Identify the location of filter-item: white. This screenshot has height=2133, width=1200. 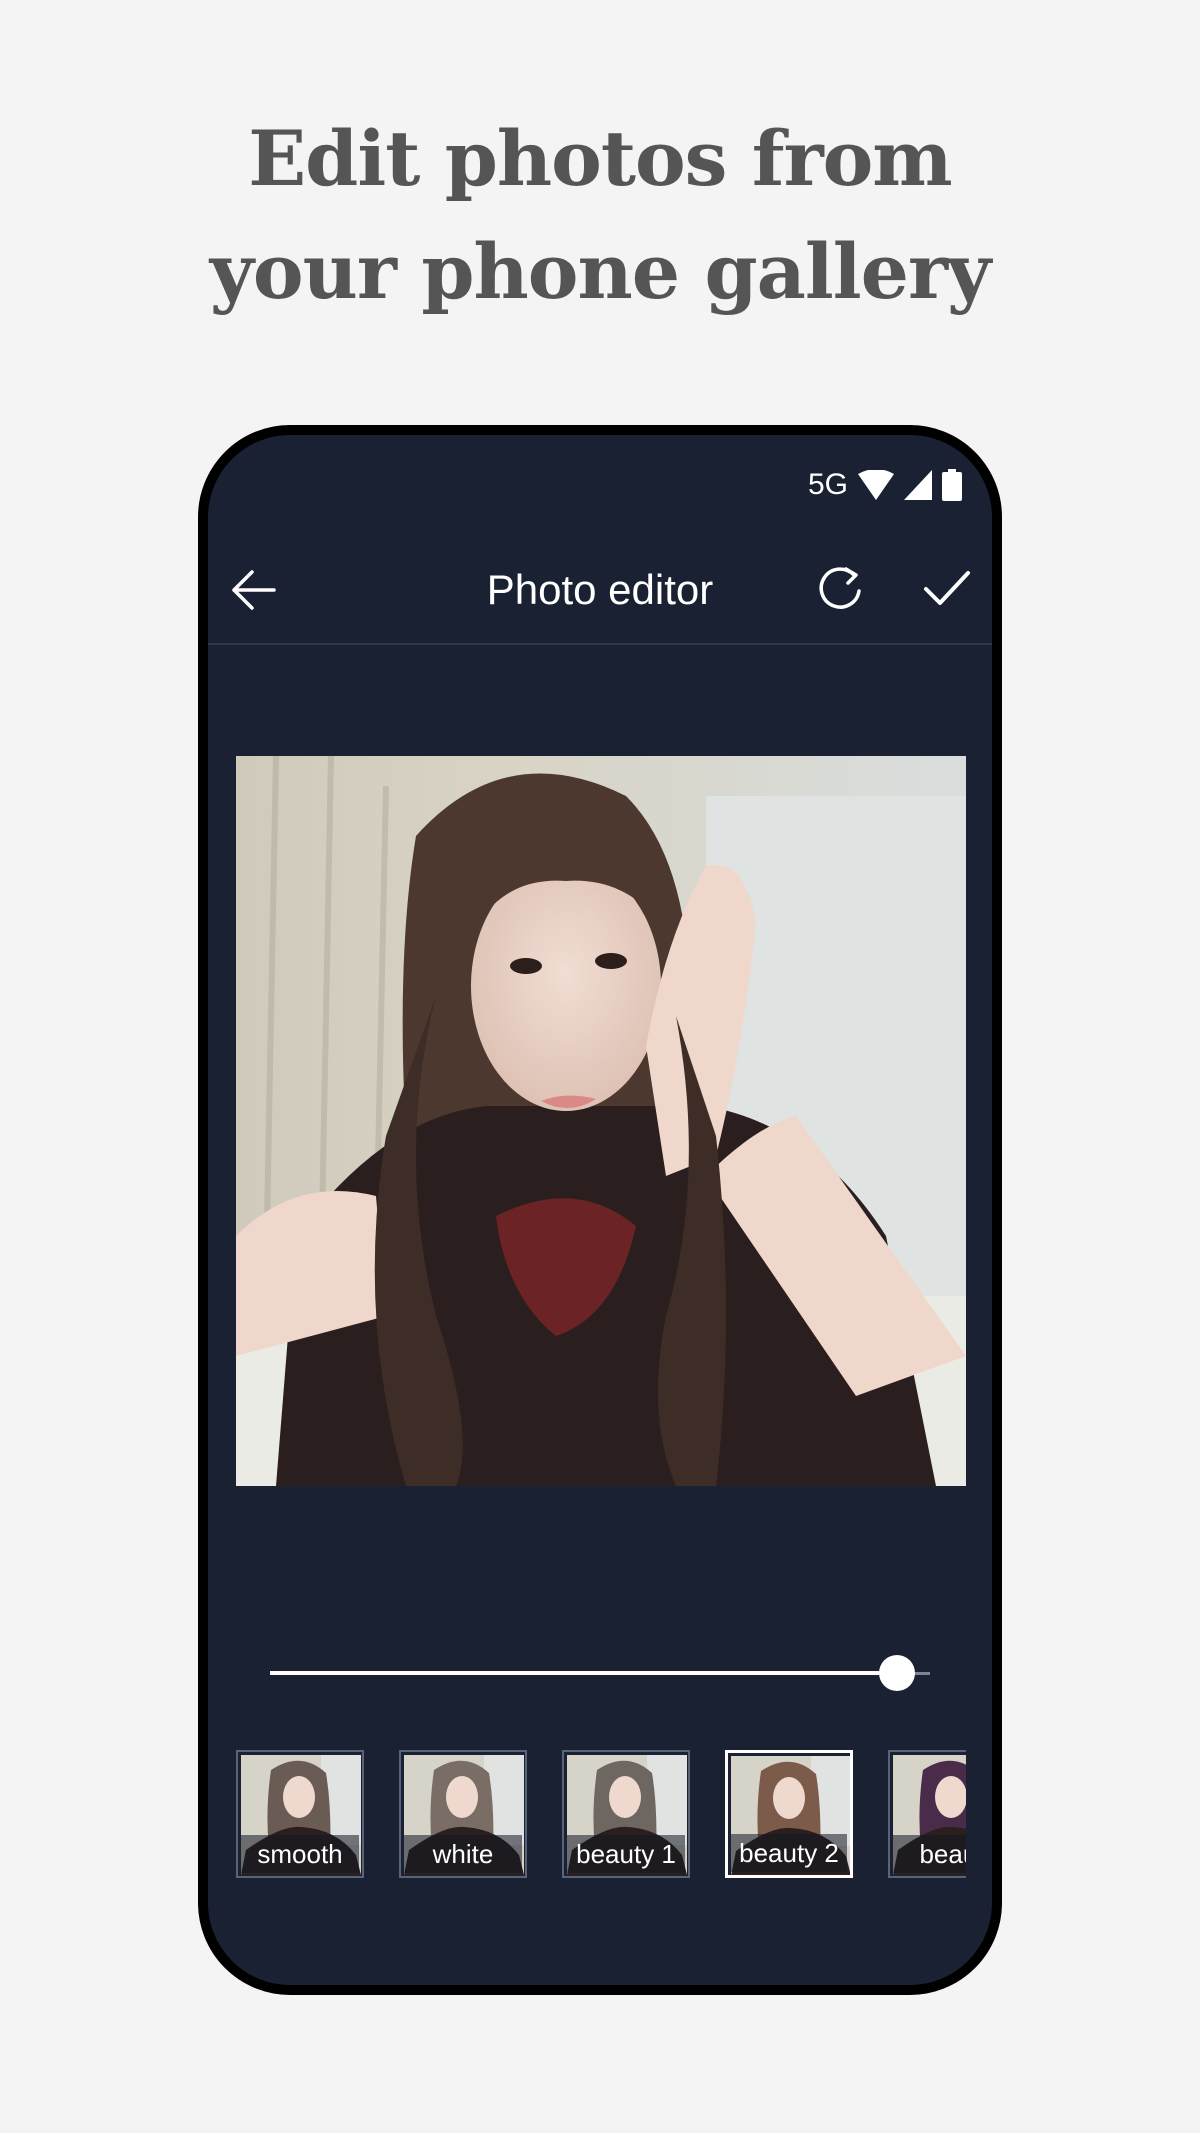
(463, 1814).